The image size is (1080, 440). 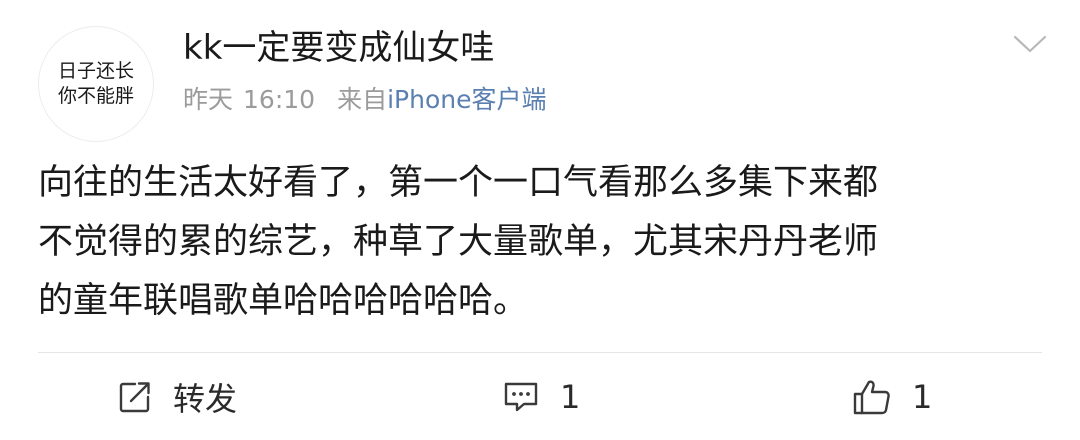 I want to click on post-meta: 昨天 16:10 来自iPhone客户端, so click(x=364, y=100).